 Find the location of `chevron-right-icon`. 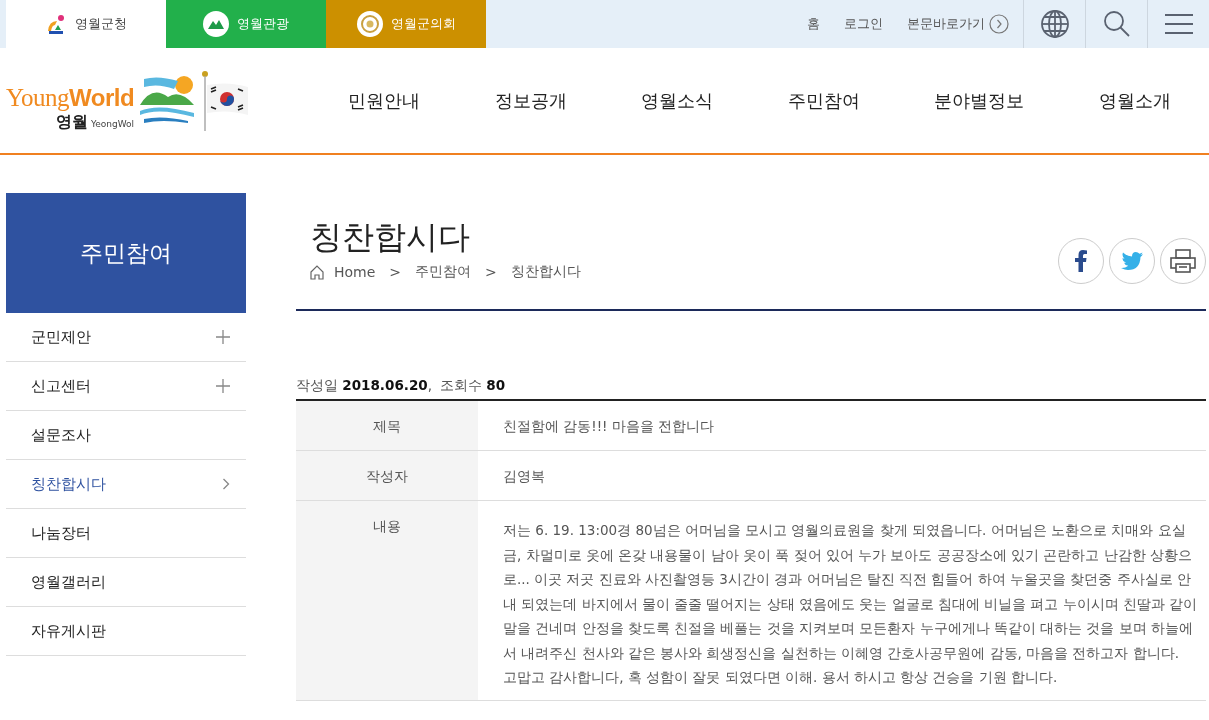

chevron-right-icon is located at coordinates (226, 484).